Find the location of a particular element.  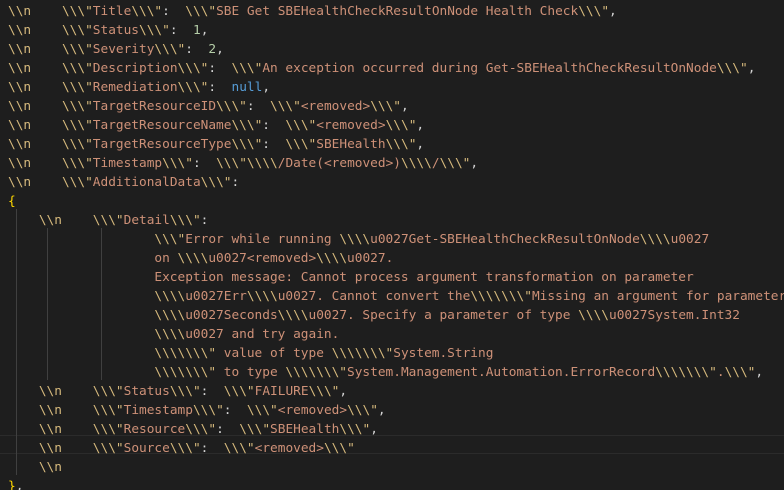

code-token: Resource is located at coordinates (154, 429).